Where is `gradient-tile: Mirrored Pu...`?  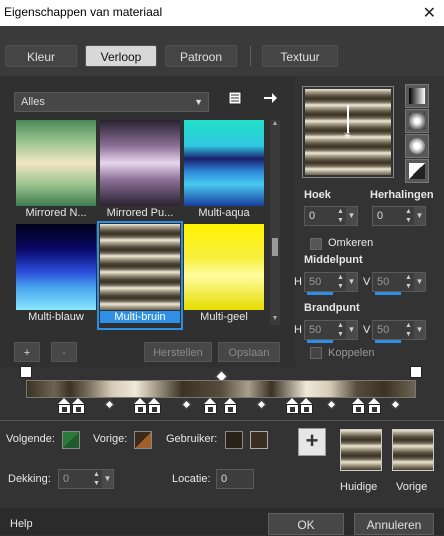 gradient-tile: Mirrored Pu... is located at coordinates (140, 171).